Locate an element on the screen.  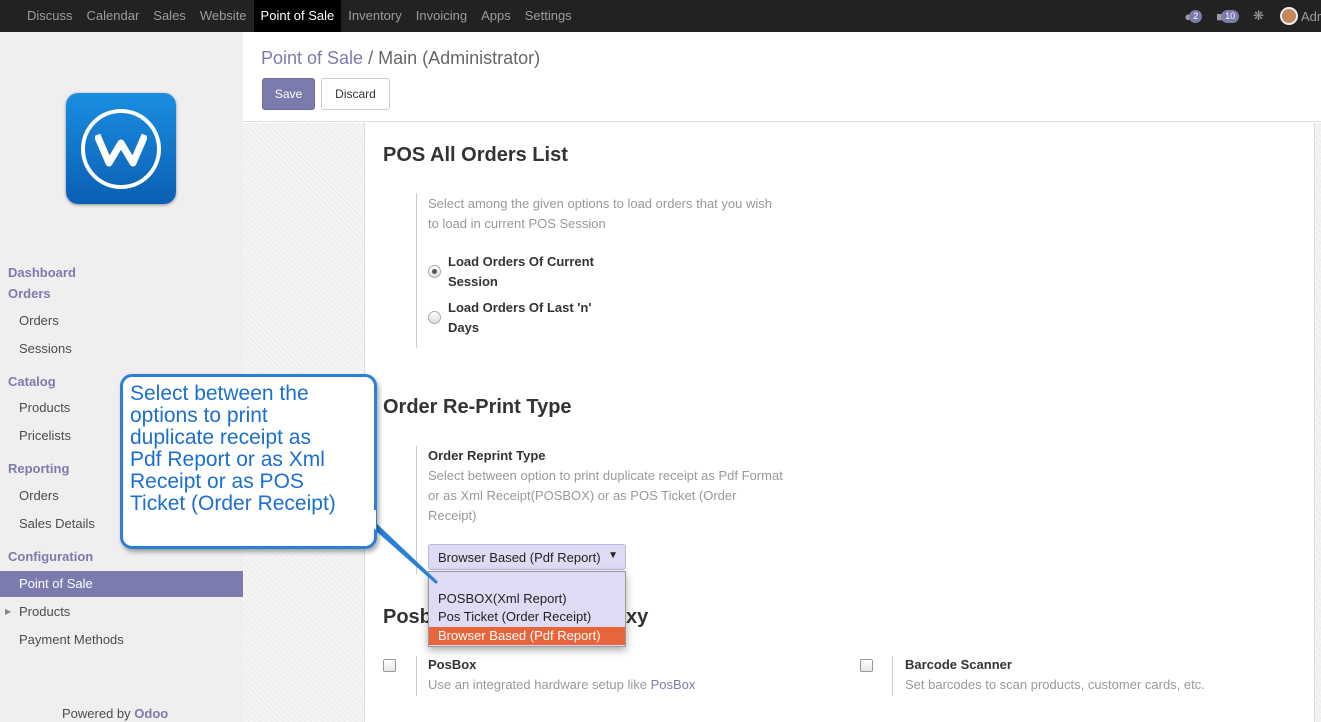
callout-line: options to print is located at coordinates (199, 415).